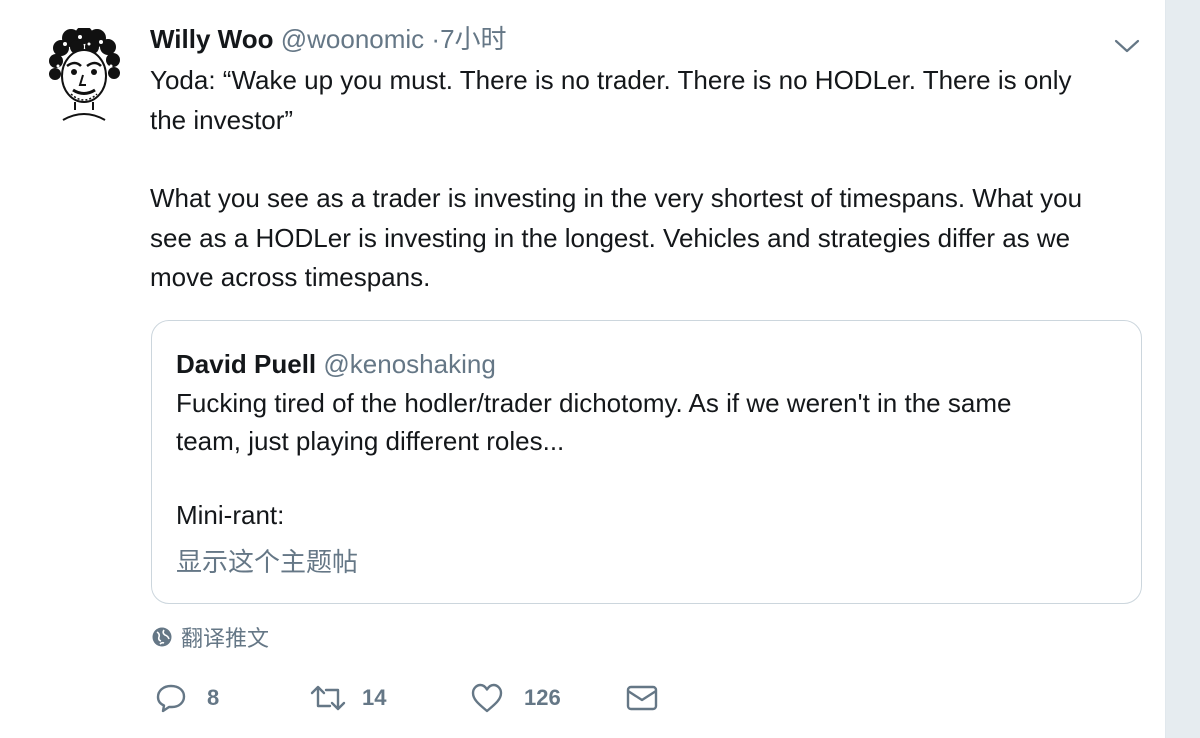 This screenshot has height=738, width=1200. Describe the element at coordinates (473, 39) in the screenshot. I see `tweet-timestamp: 7小时` at that location.